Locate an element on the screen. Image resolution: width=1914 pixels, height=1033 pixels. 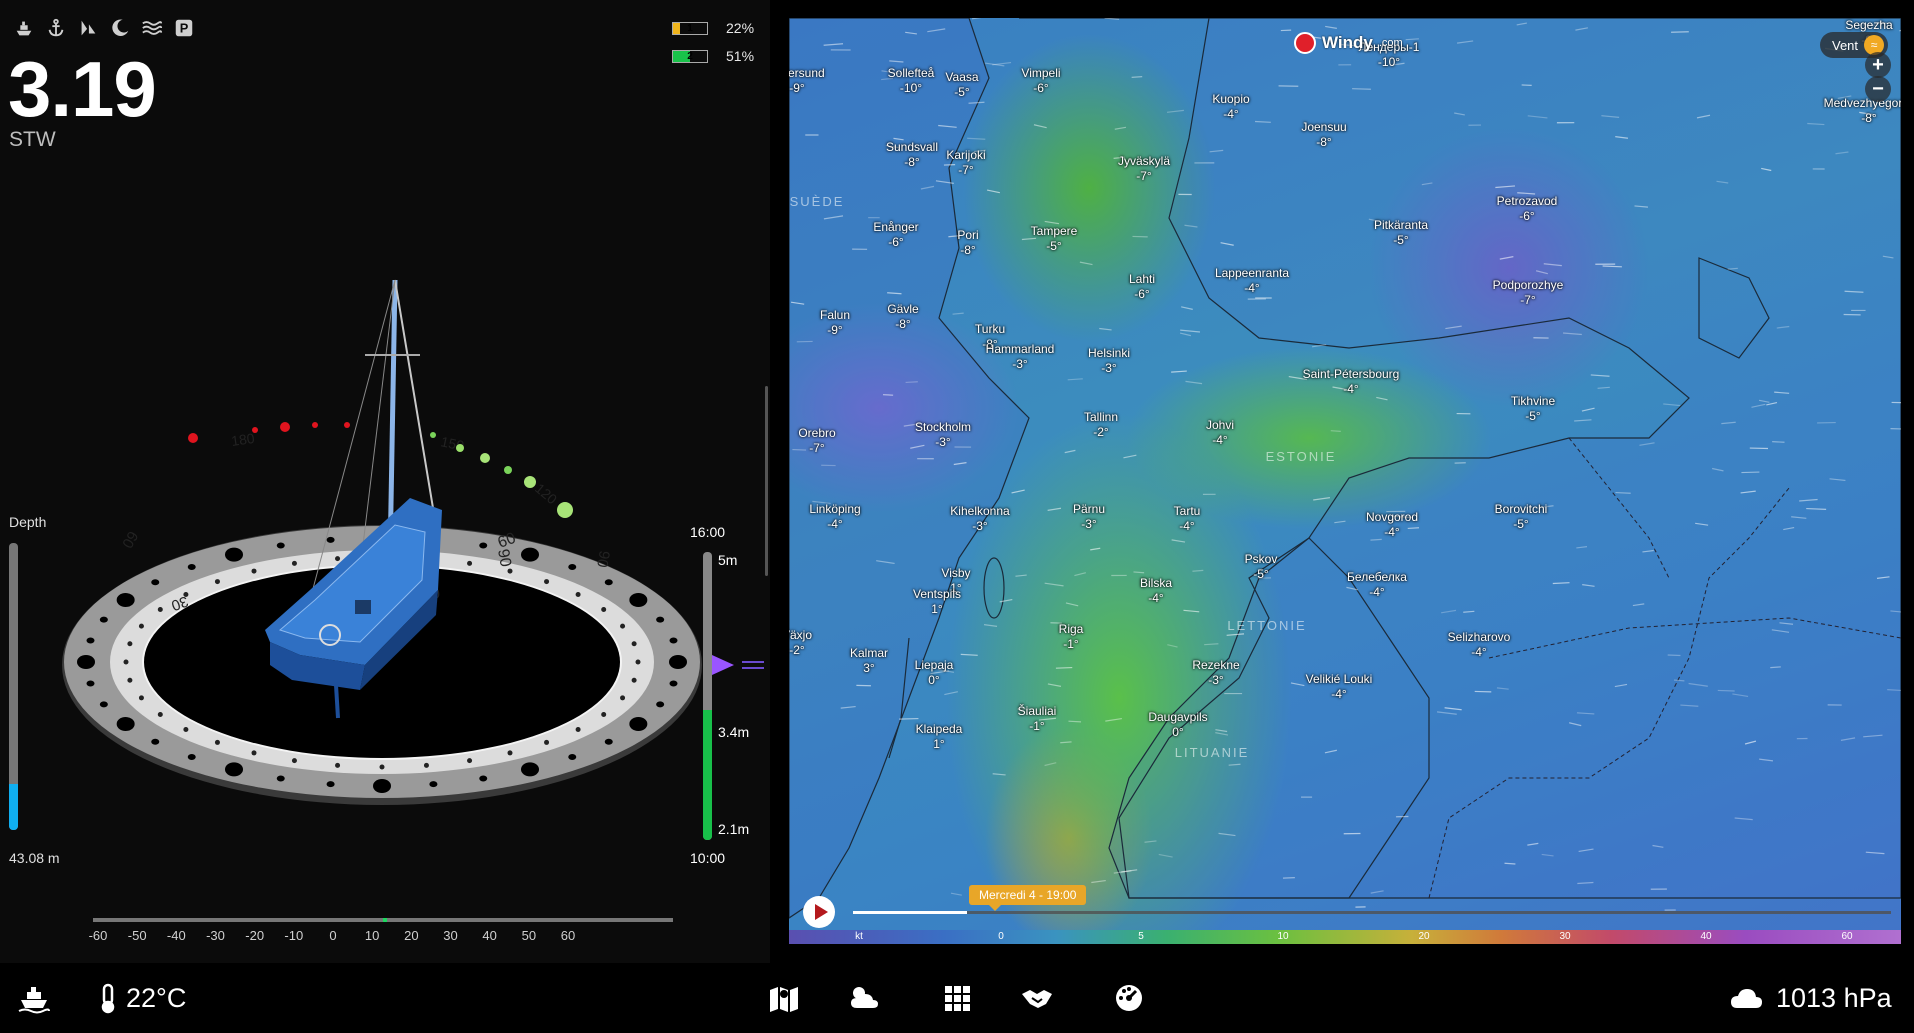
city-temperature: 0° is located at coordinates (1178, 732).